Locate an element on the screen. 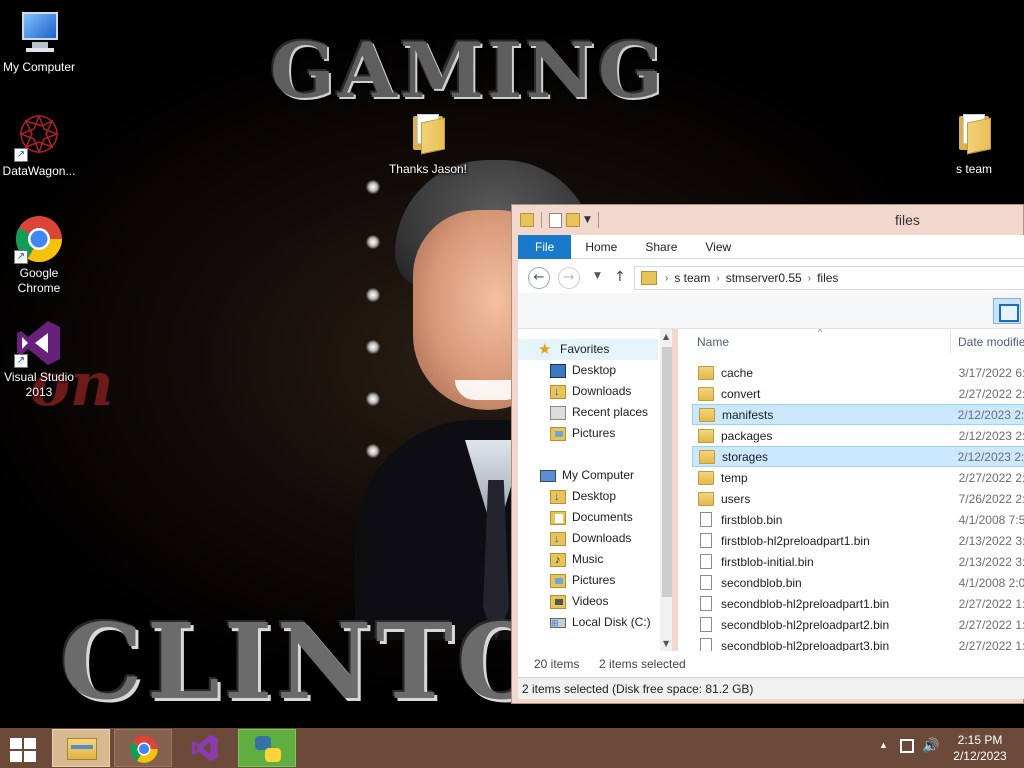 Image resolution: width=1024 pixels, height=768 pixels. show-hidden-icons-icon: ▲ is located at coordinates (883, 745).